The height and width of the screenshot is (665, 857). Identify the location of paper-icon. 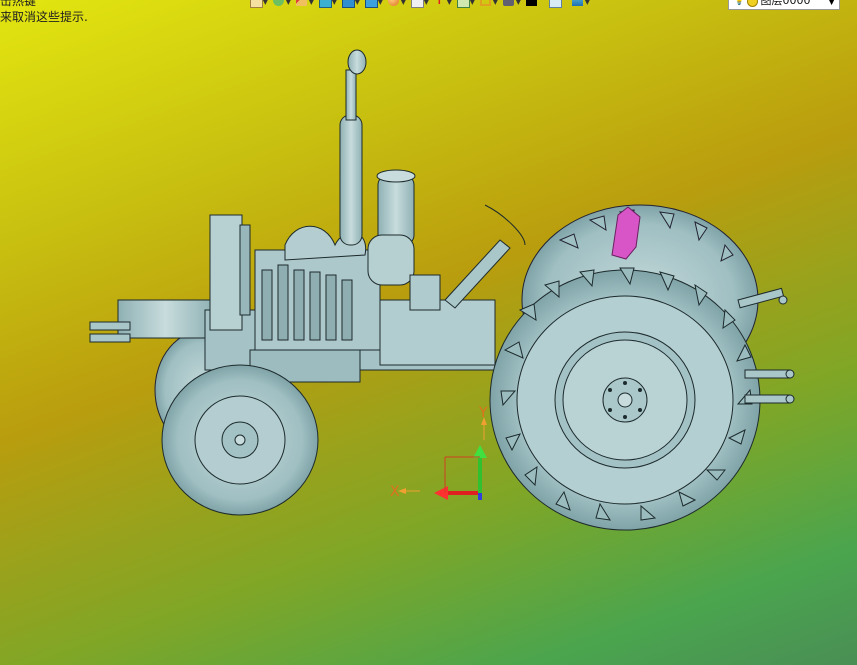
(555, 4).